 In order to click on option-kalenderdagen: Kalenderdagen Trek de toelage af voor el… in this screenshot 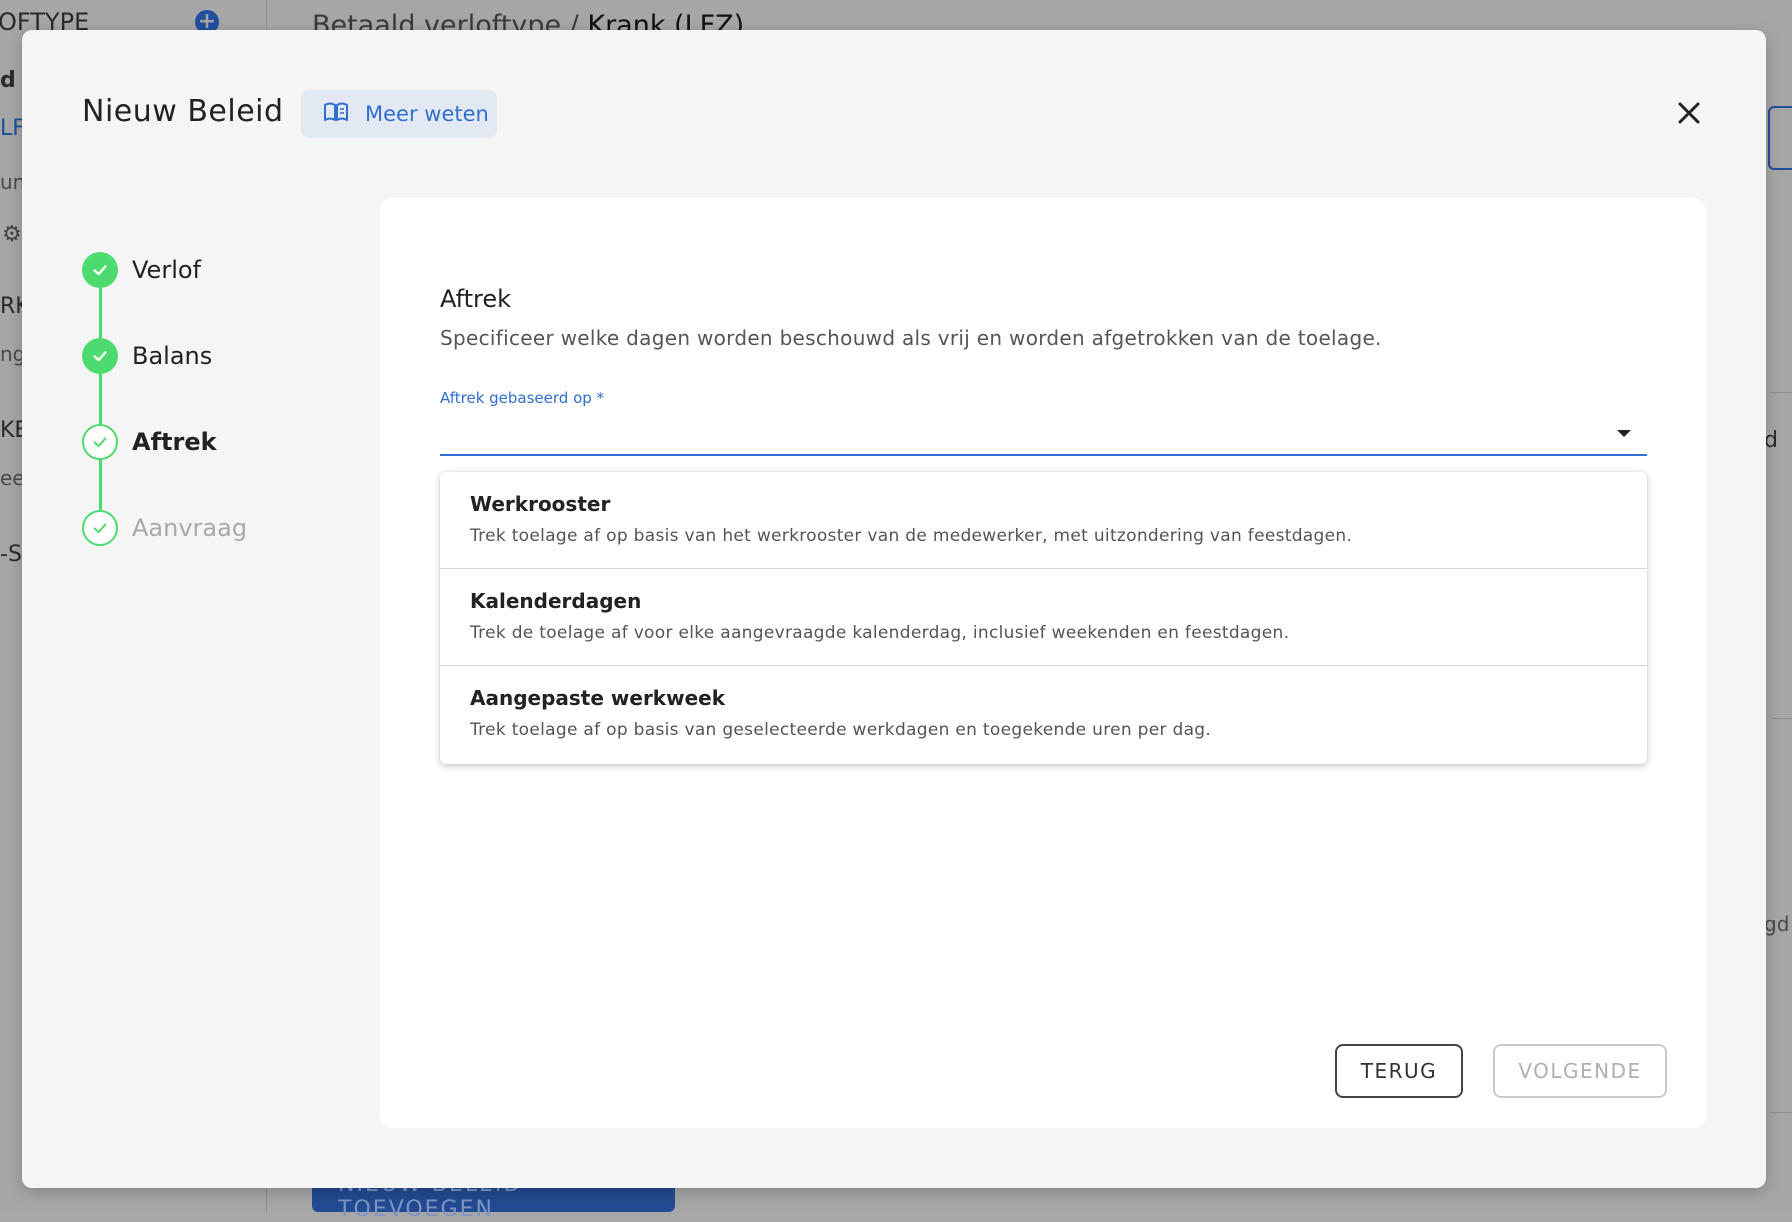, I will do `click(1043, 617)`.